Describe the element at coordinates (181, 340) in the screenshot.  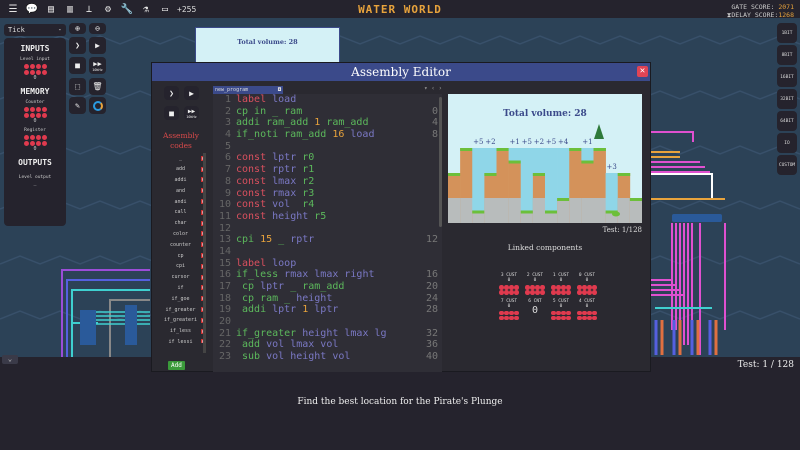
I see `assembly-code-item: if_lessix` at that location.